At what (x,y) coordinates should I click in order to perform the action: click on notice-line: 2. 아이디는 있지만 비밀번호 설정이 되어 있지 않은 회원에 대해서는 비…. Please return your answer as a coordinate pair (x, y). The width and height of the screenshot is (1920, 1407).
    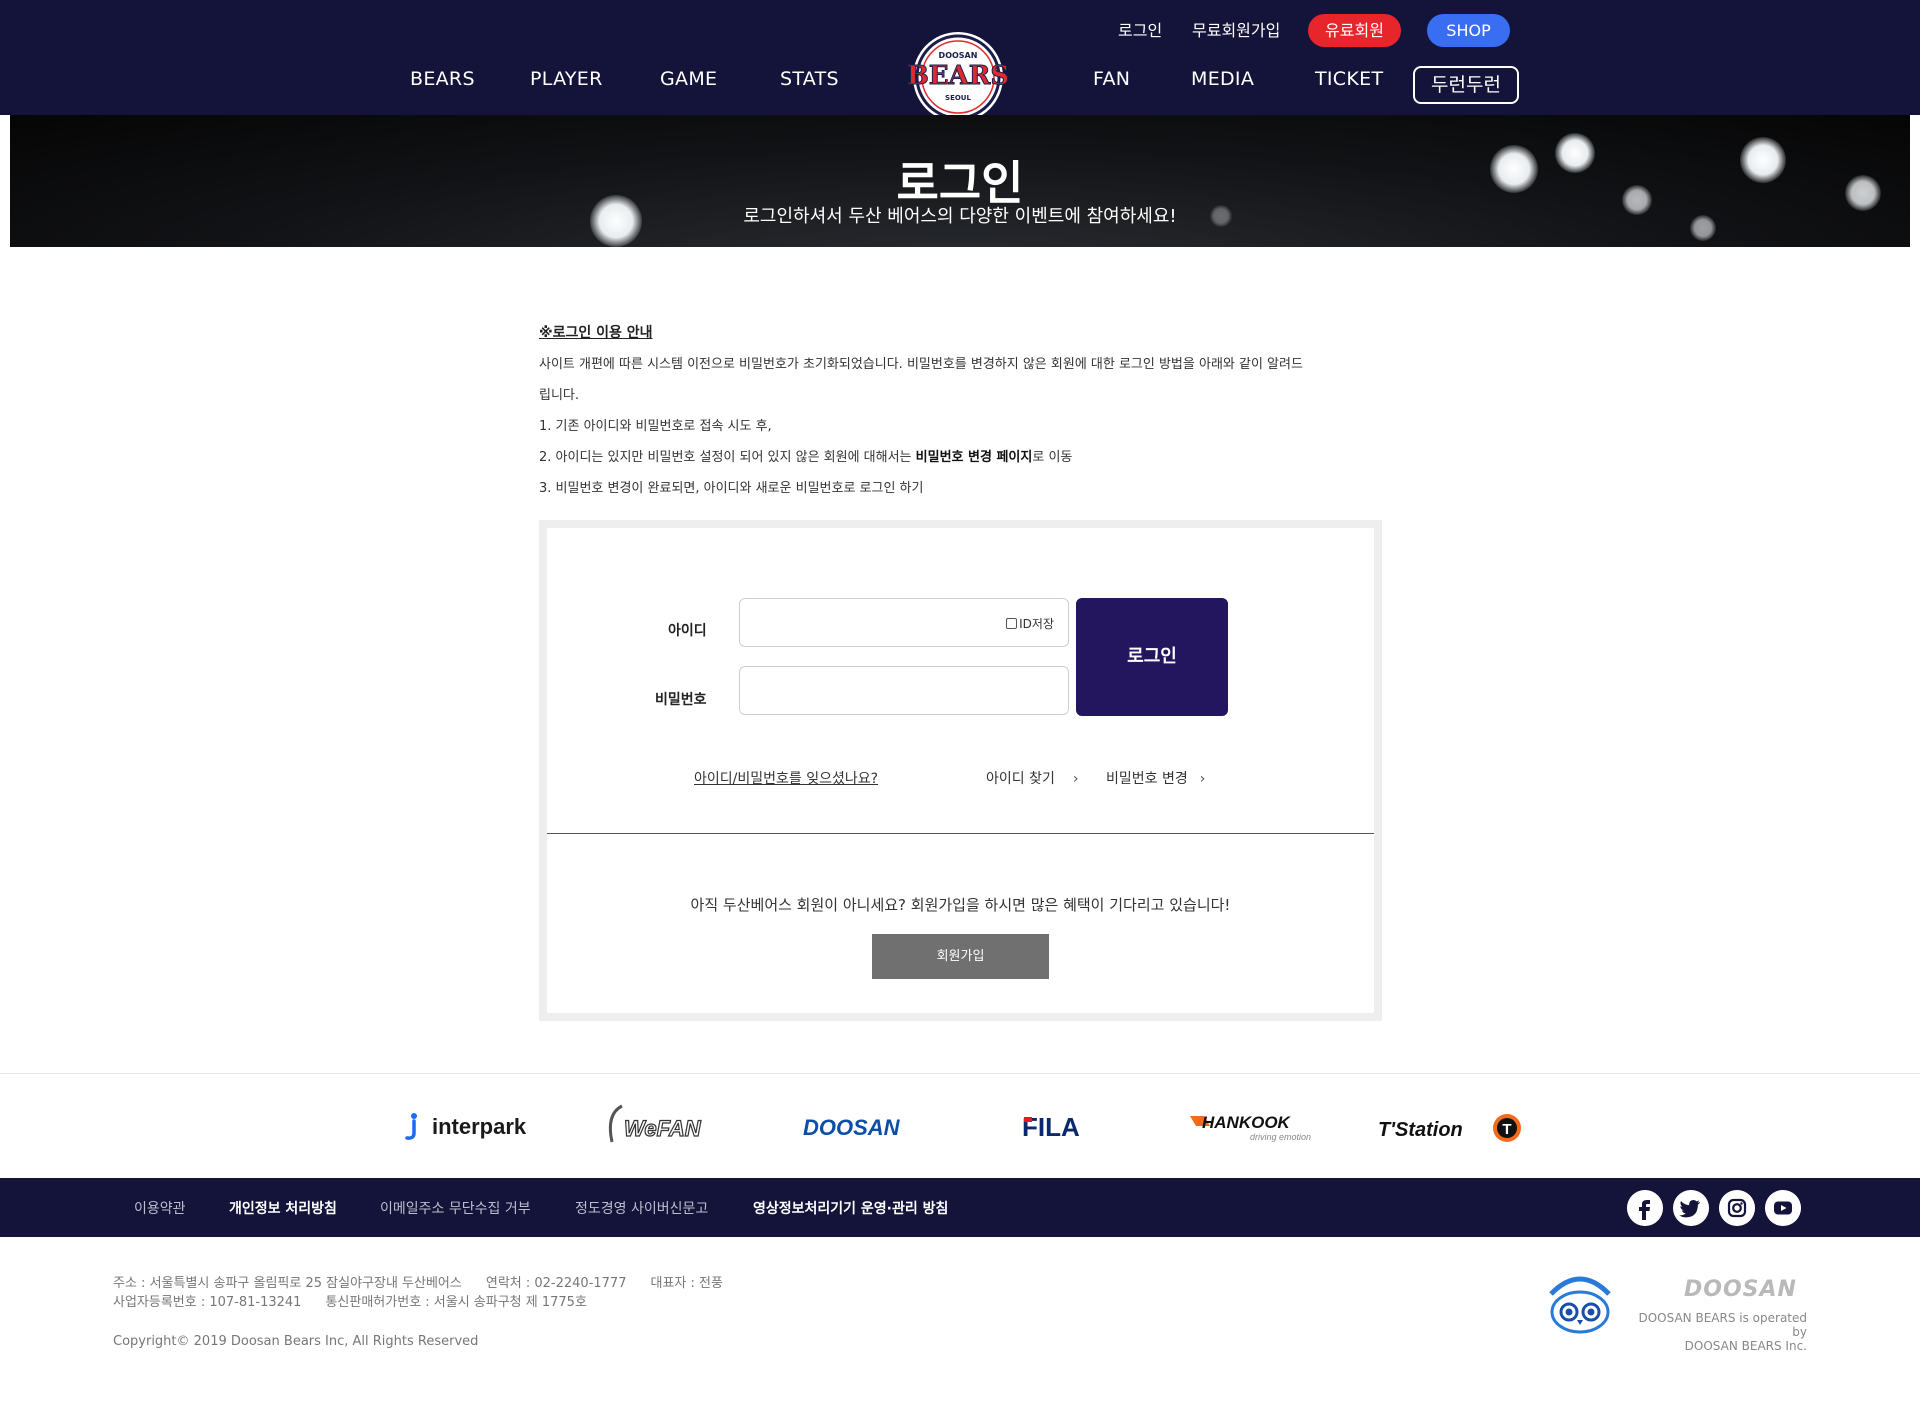
    Looking at the image, I should click on (805, 455).